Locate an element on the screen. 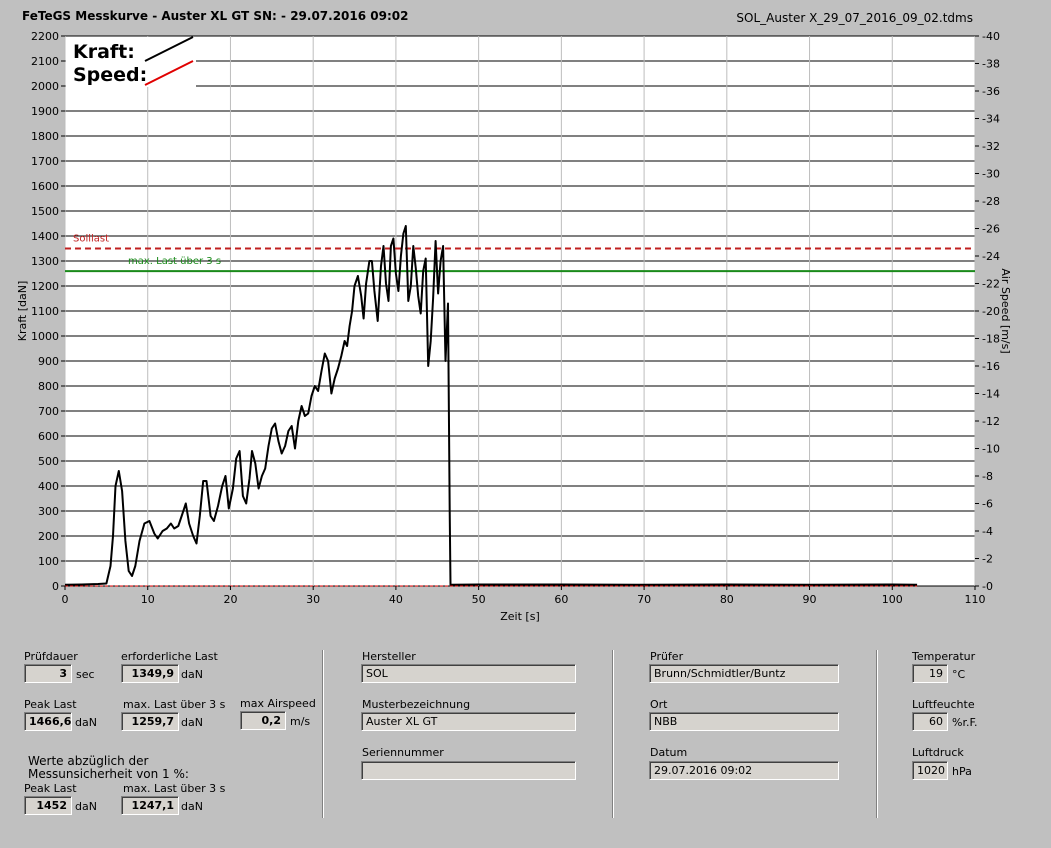 The height and width of the screenshot is (848, 1051). y2-tick-label: -6 is located at coordinates (987, 504).